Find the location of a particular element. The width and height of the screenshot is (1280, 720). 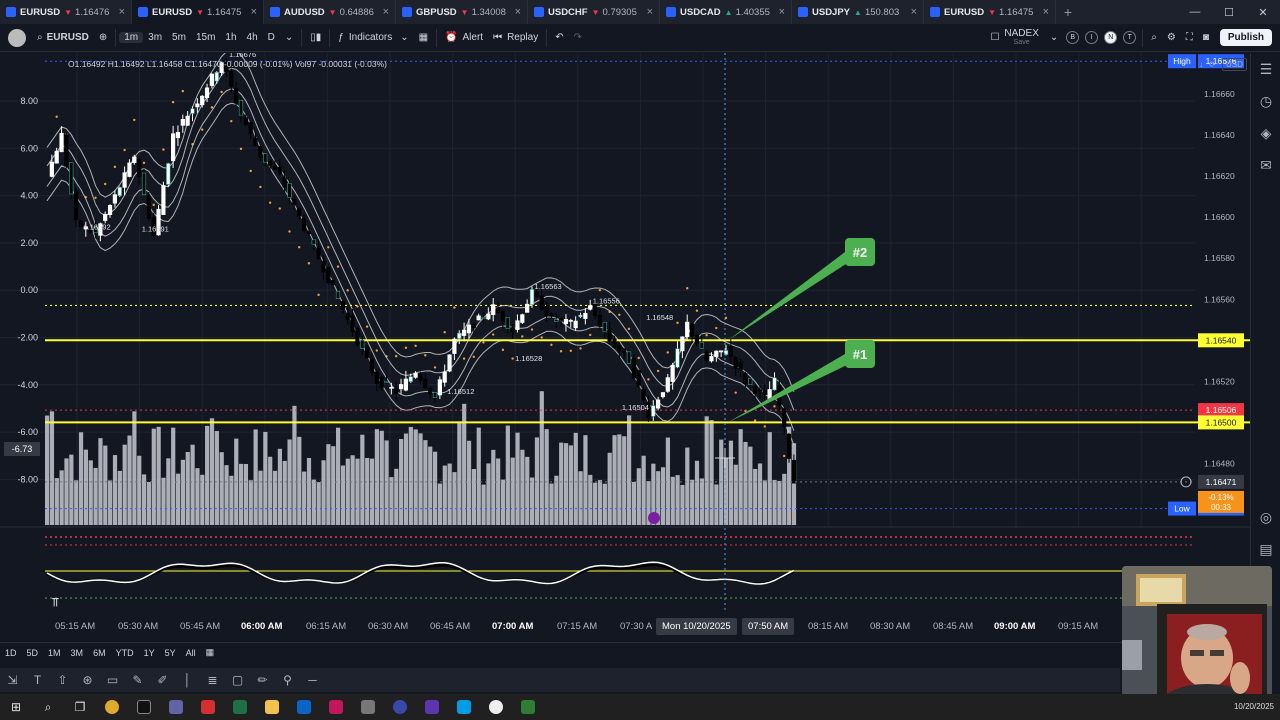

chrome-icon is located at coordinates (112, 707).